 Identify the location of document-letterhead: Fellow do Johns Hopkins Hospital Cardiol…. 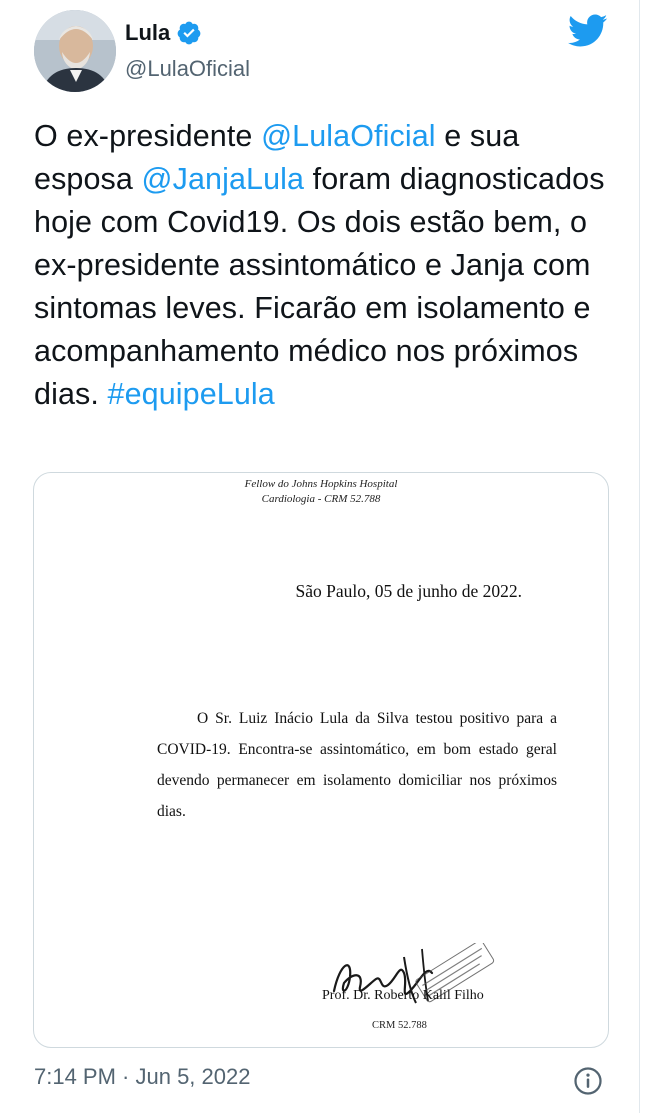
(321, 492).